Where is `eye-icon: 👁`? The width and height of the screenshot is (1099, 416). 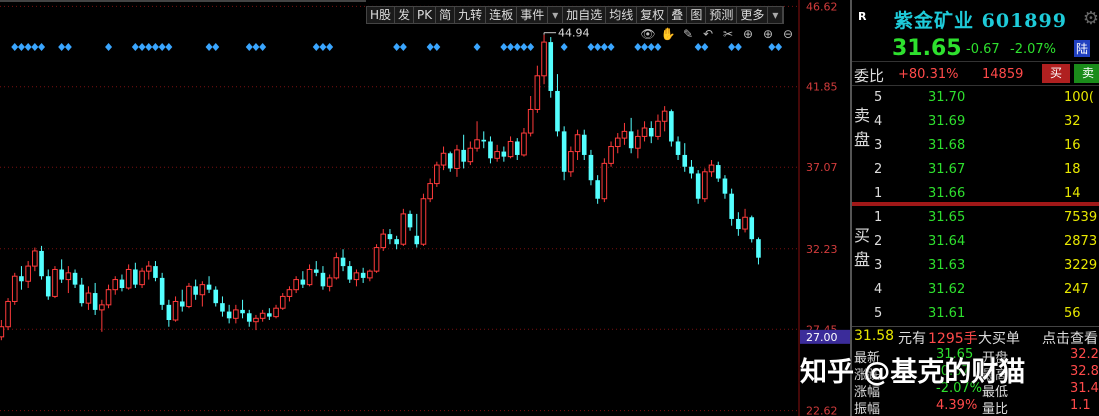 eye-icon: 👁 is located at coordinates (648, 34).